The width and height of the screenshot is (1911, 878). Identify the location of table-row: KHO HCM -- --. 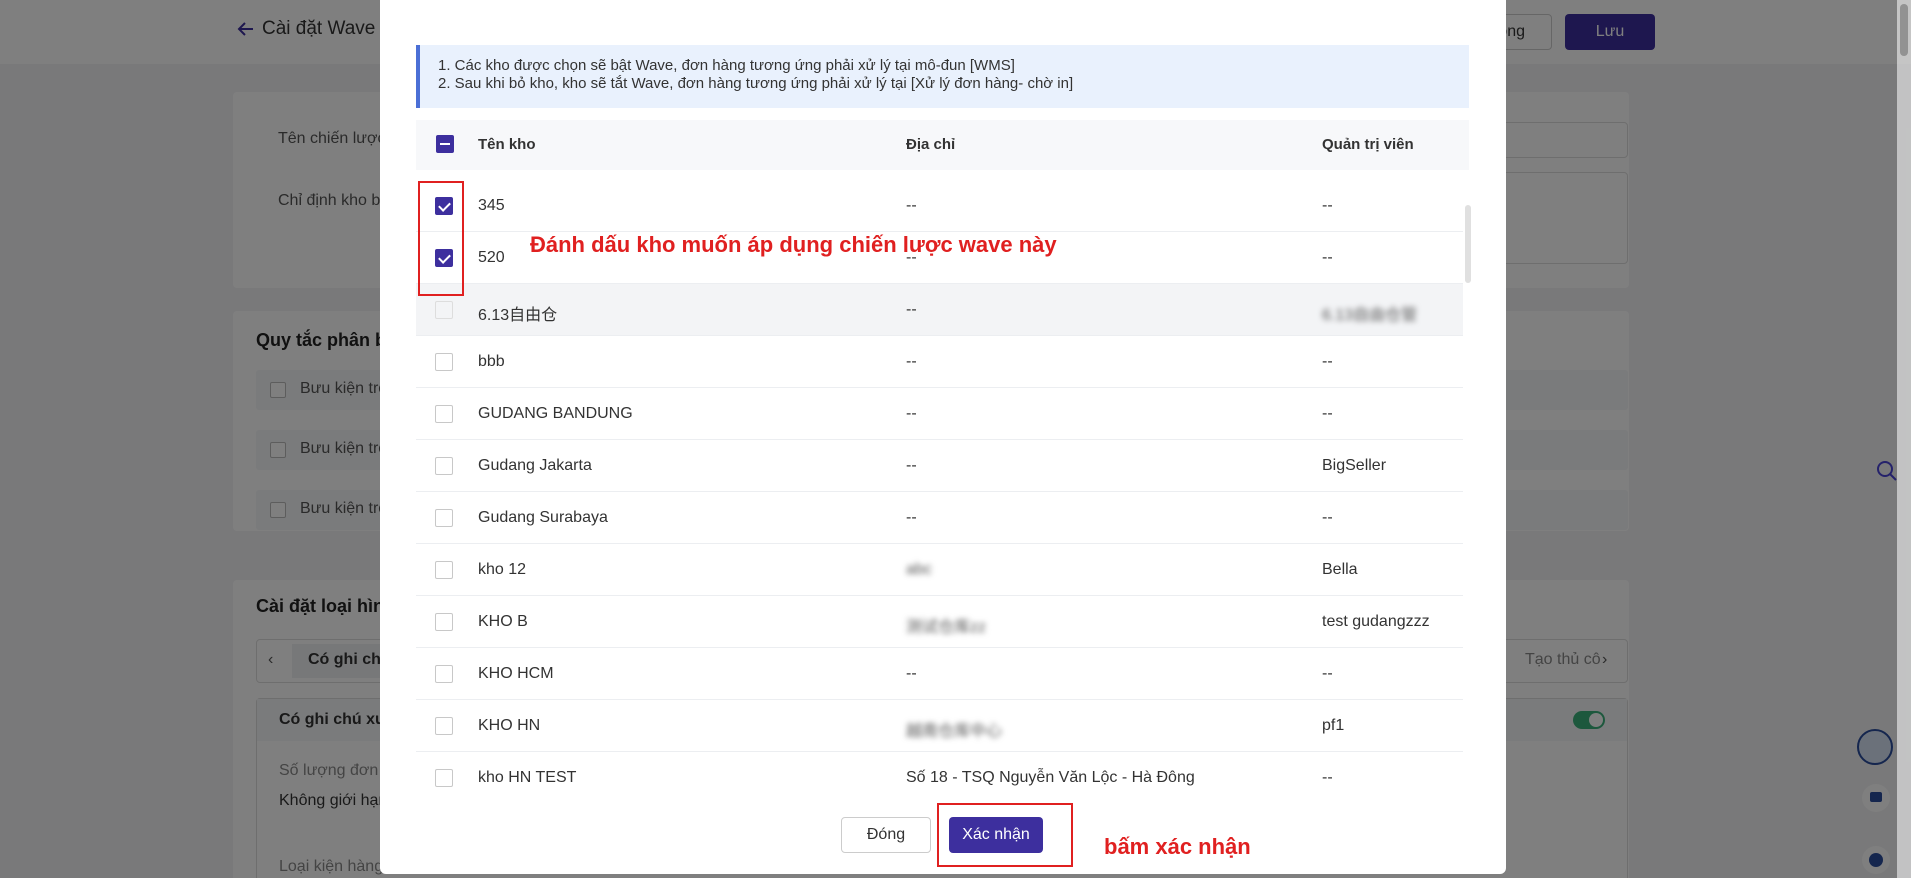
(939, 674).